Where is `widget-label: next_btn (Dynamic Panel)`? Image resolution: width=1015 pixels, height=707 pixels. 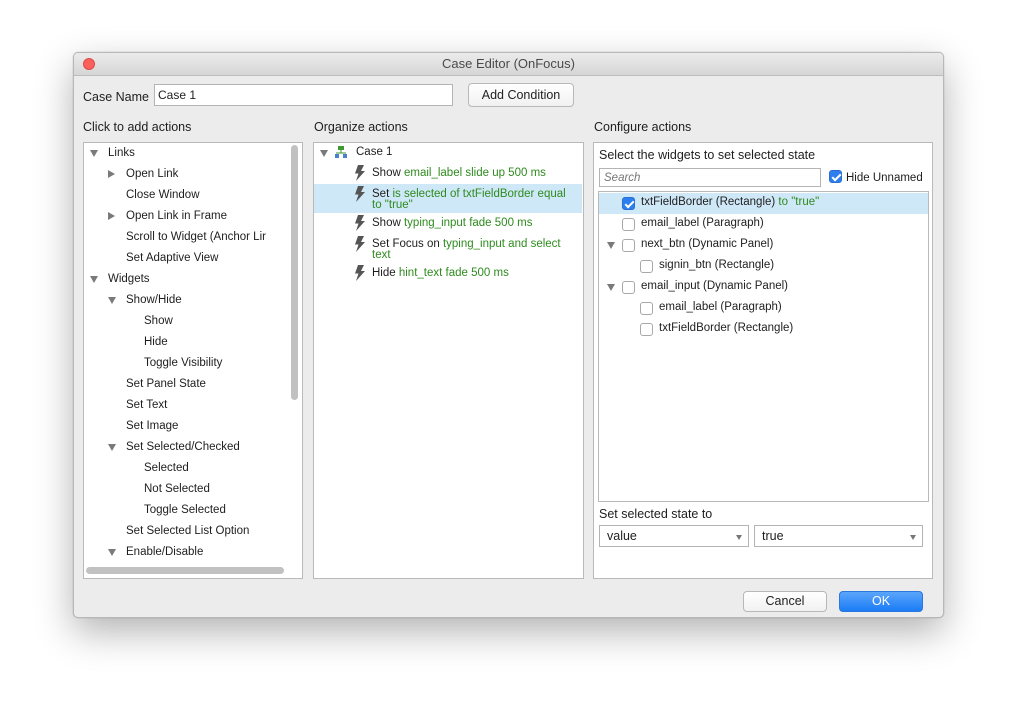
widget-label: next_btn (Dynamic Panel) is located at coordinates (707, 244).